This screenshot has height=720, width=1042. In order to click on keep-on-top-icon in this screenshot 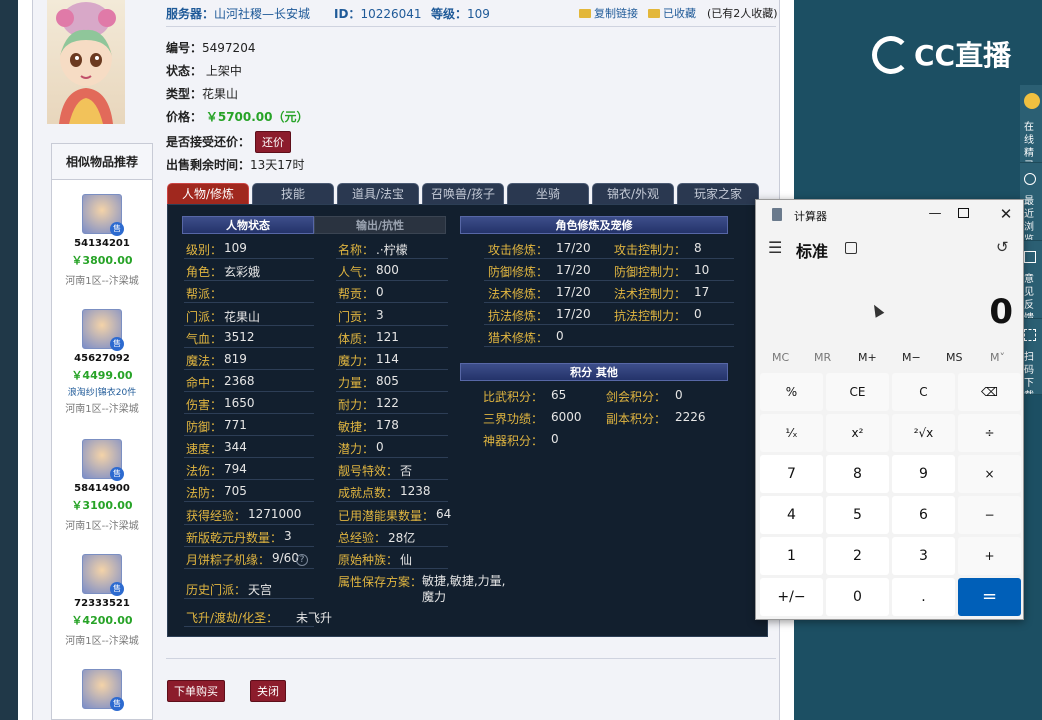, I will do `click(851, 248)`.